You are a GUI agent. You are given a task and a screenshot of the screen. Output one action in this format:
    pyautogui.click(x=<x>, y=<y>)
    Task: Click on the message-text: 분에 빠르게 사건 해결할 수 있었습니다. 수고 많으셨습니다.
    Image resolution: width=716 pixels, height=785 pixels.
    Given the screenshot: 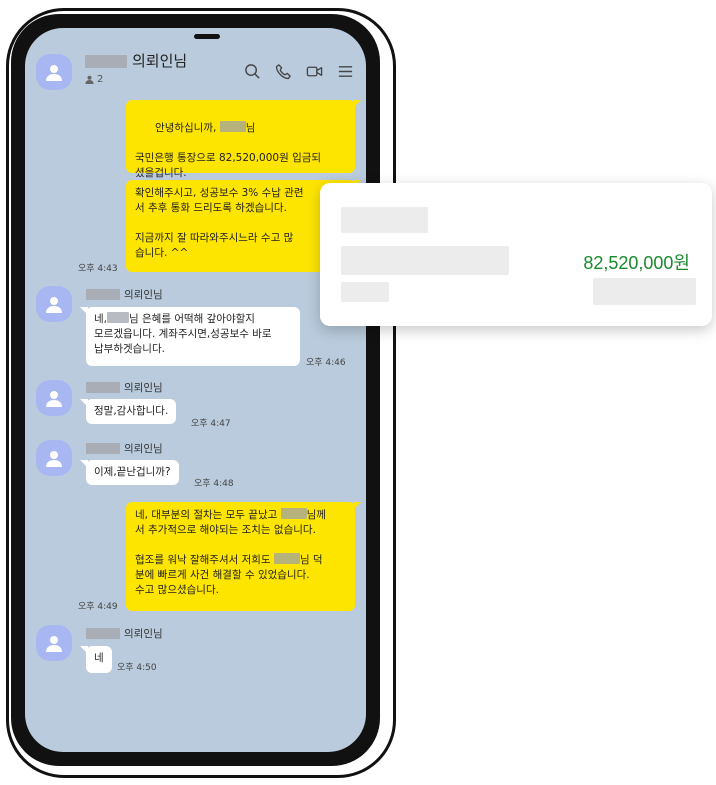 What is the action you would take?
    pyautogui.click(x=222, y=582)
    